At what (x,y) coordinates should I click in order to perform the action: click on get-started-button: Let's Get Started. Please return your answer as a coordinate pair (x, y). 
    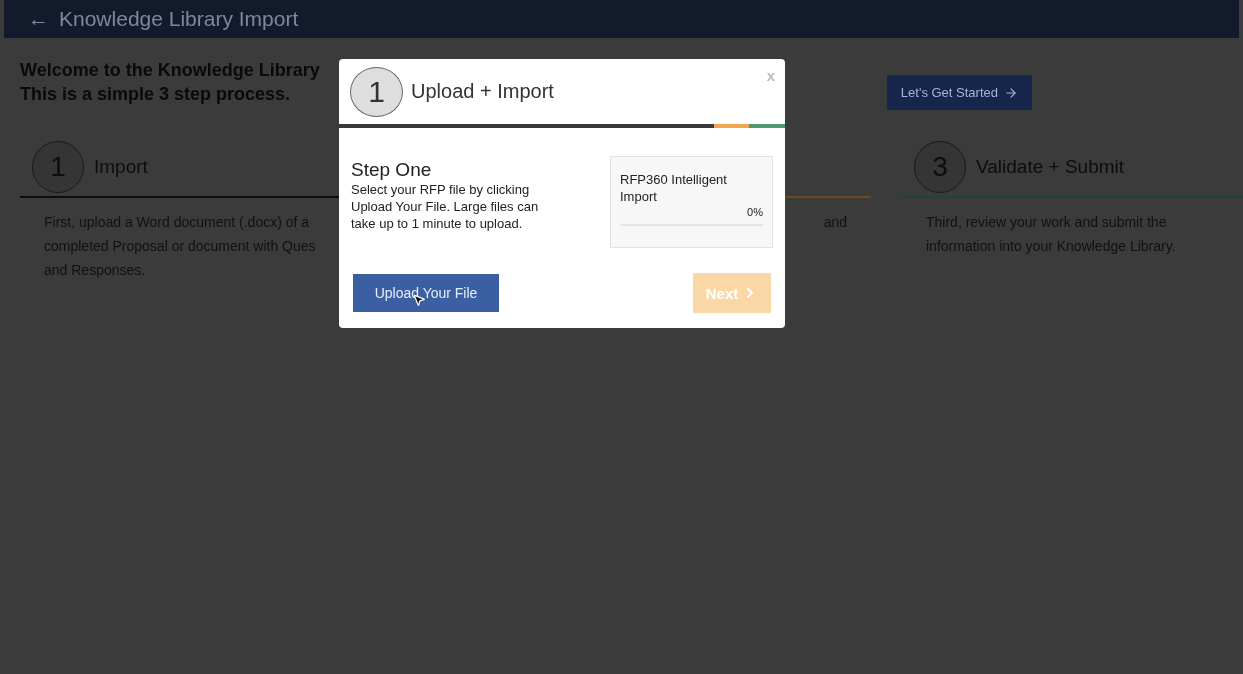
    Looking at the image, I should click on (959, 92).